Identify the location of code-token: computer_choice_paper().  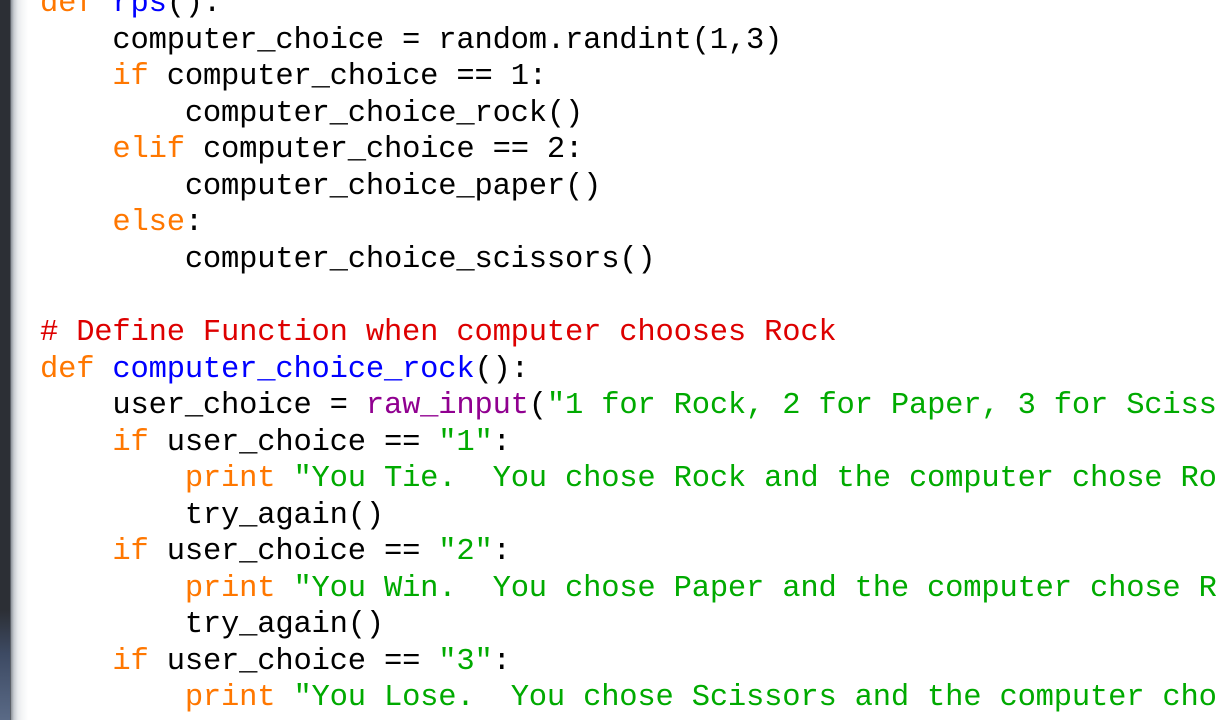
(321, 186).